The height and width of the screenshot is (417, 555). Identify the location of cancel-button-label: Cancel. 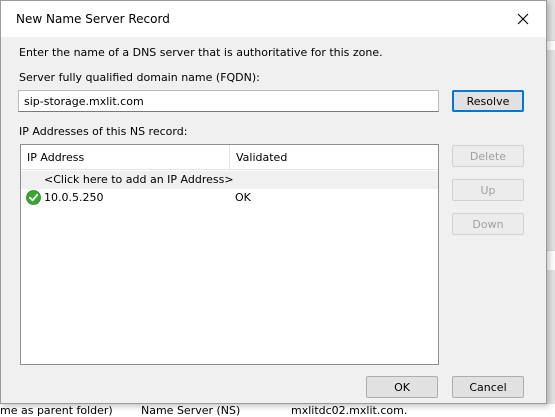
(488, 387).